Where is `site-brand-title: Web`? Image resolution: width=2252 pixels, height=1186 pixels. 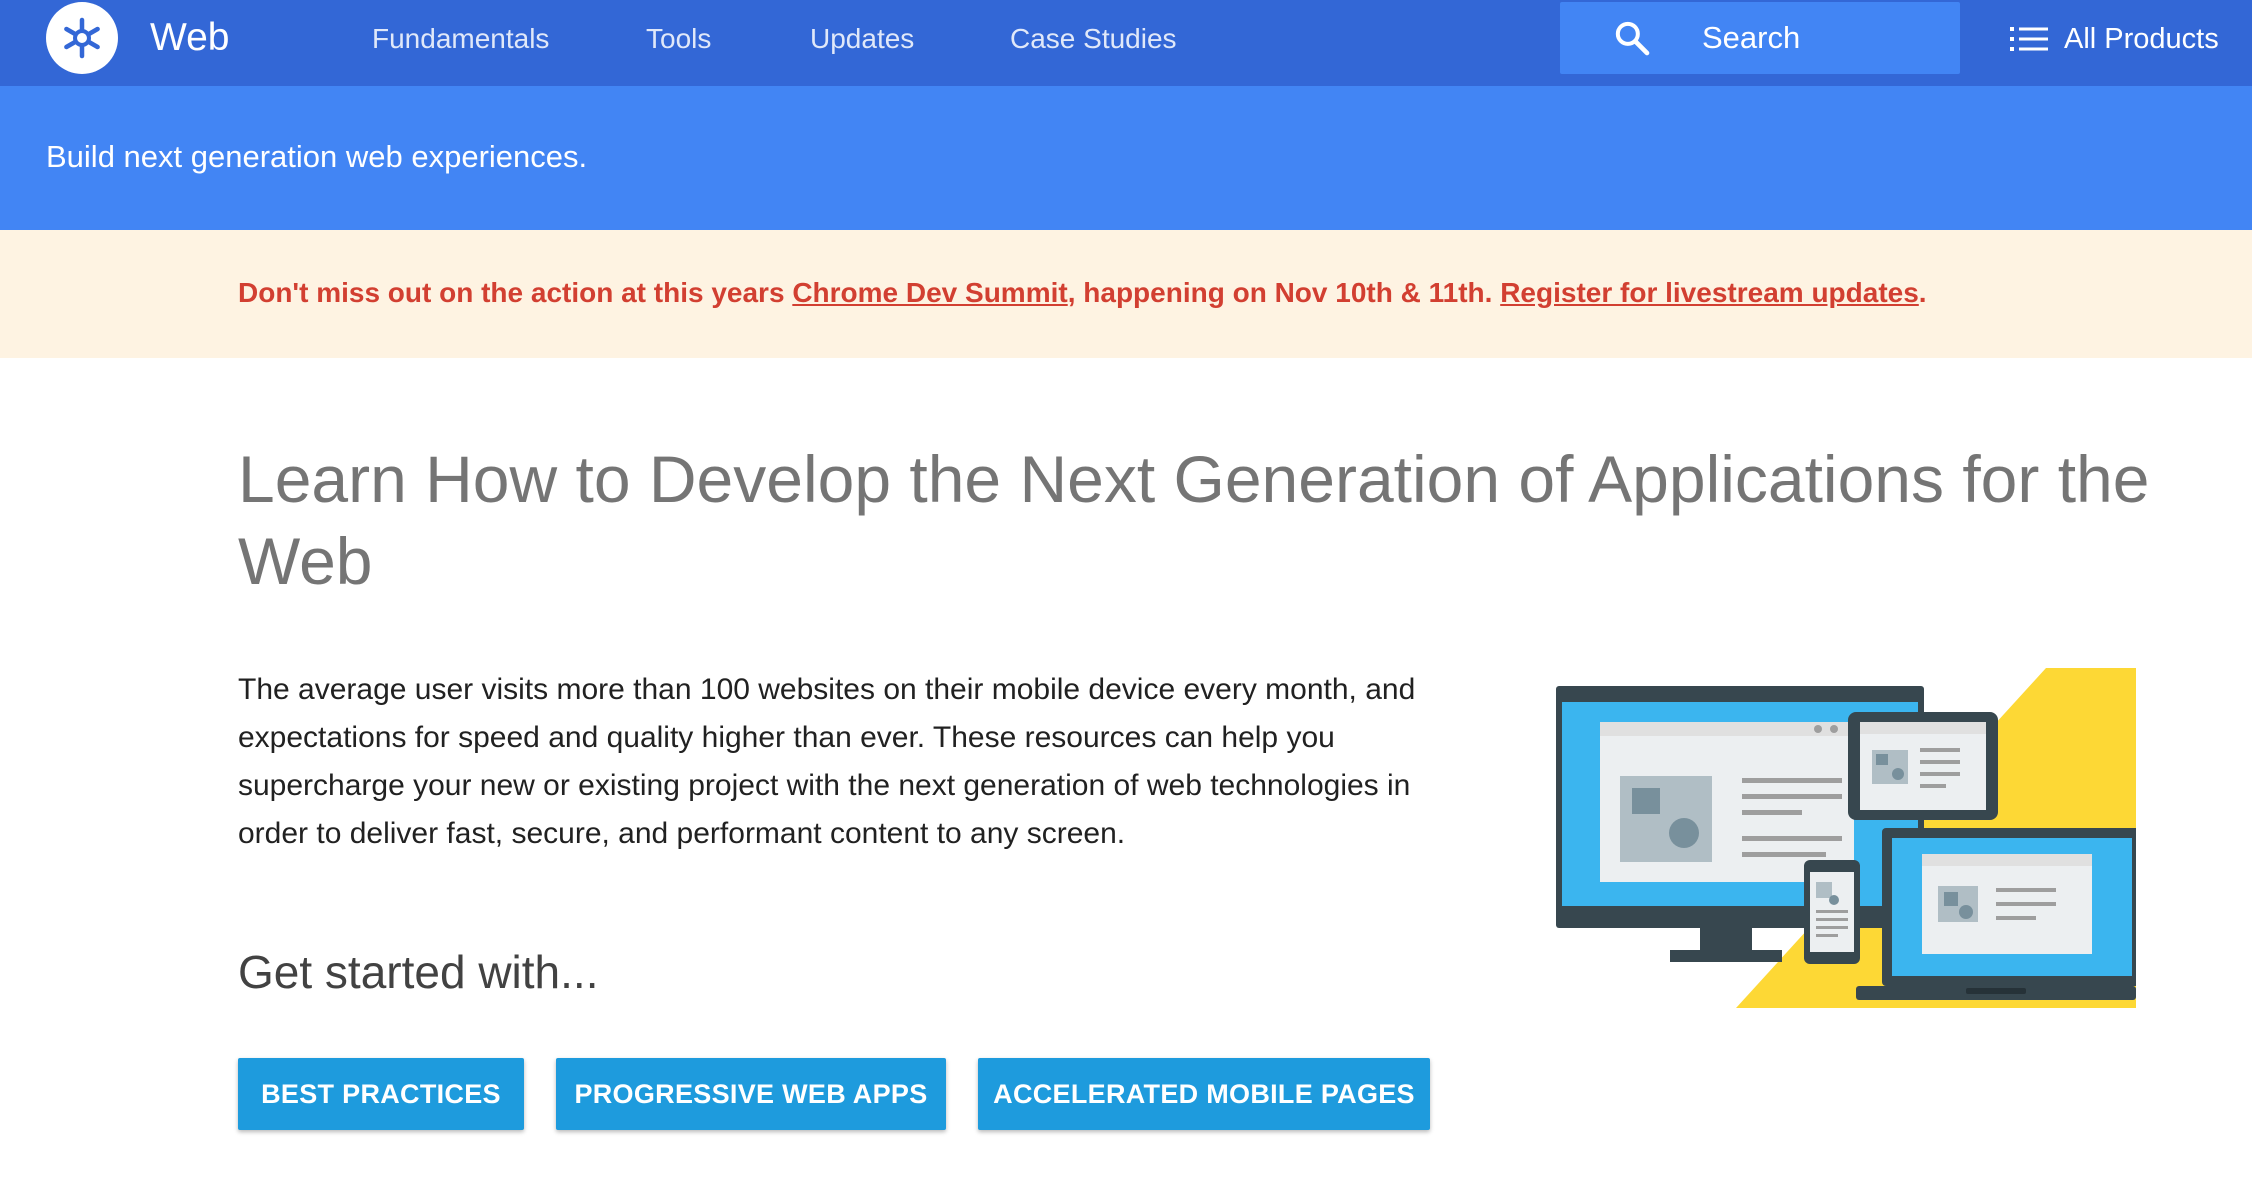
site-brand-title: Web is located at coordinates (190, 38).